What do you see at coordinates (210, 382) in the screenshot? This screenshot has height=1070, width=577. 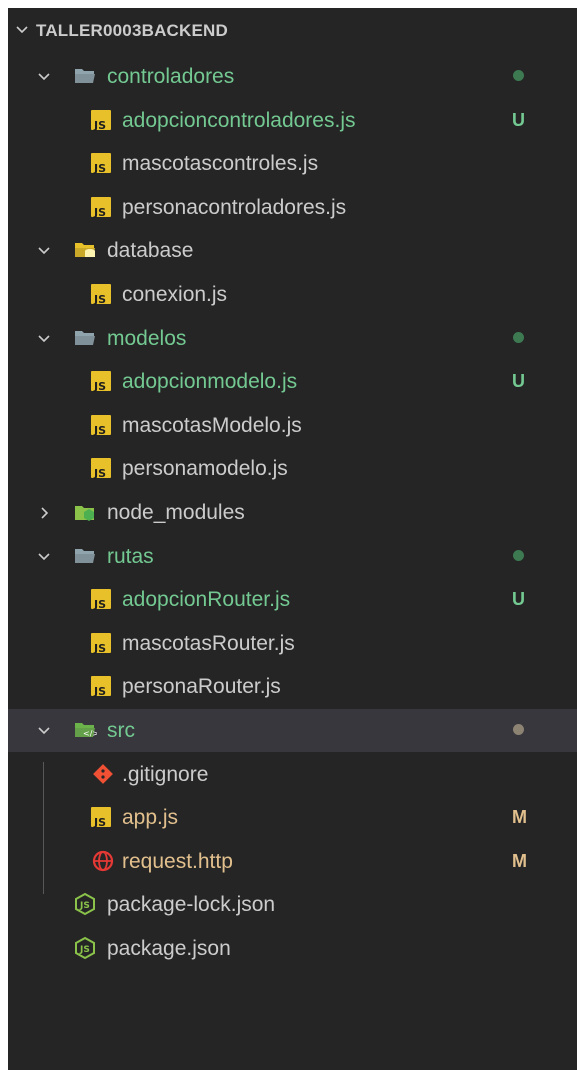 I see `tree-item-label: adopcionmodelo.js` at bounding box center [210, 382].